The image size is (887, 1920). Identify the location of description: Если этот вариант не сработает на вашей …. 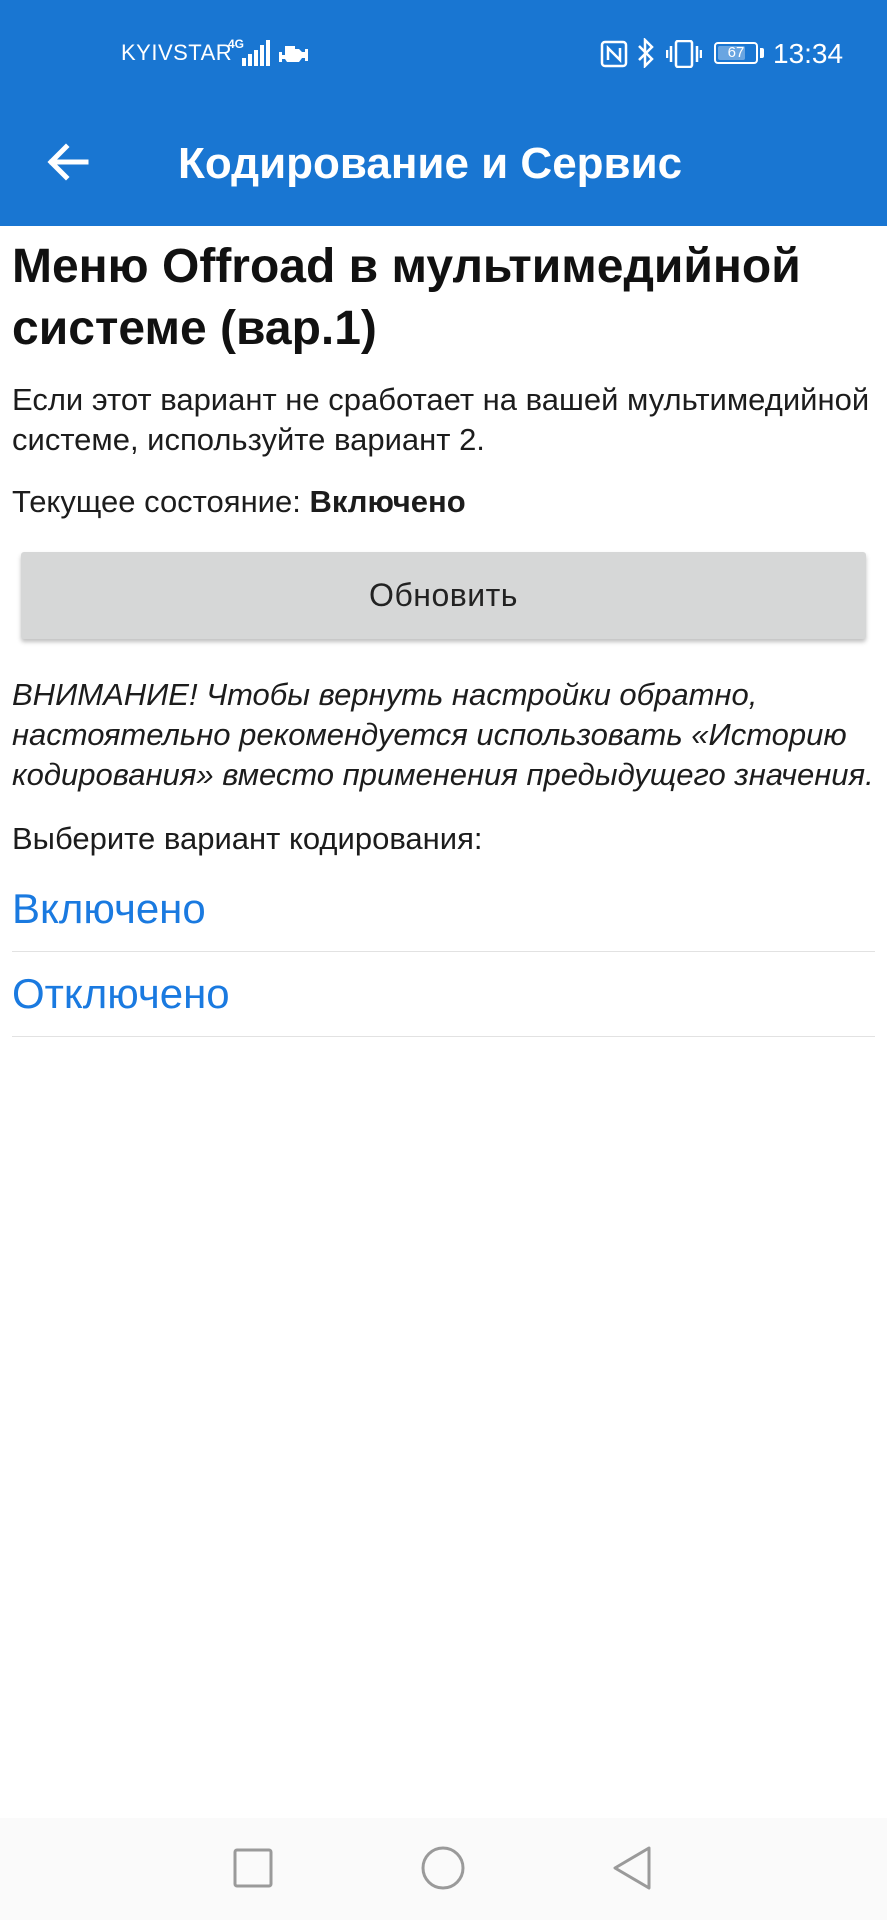
(441, 419).